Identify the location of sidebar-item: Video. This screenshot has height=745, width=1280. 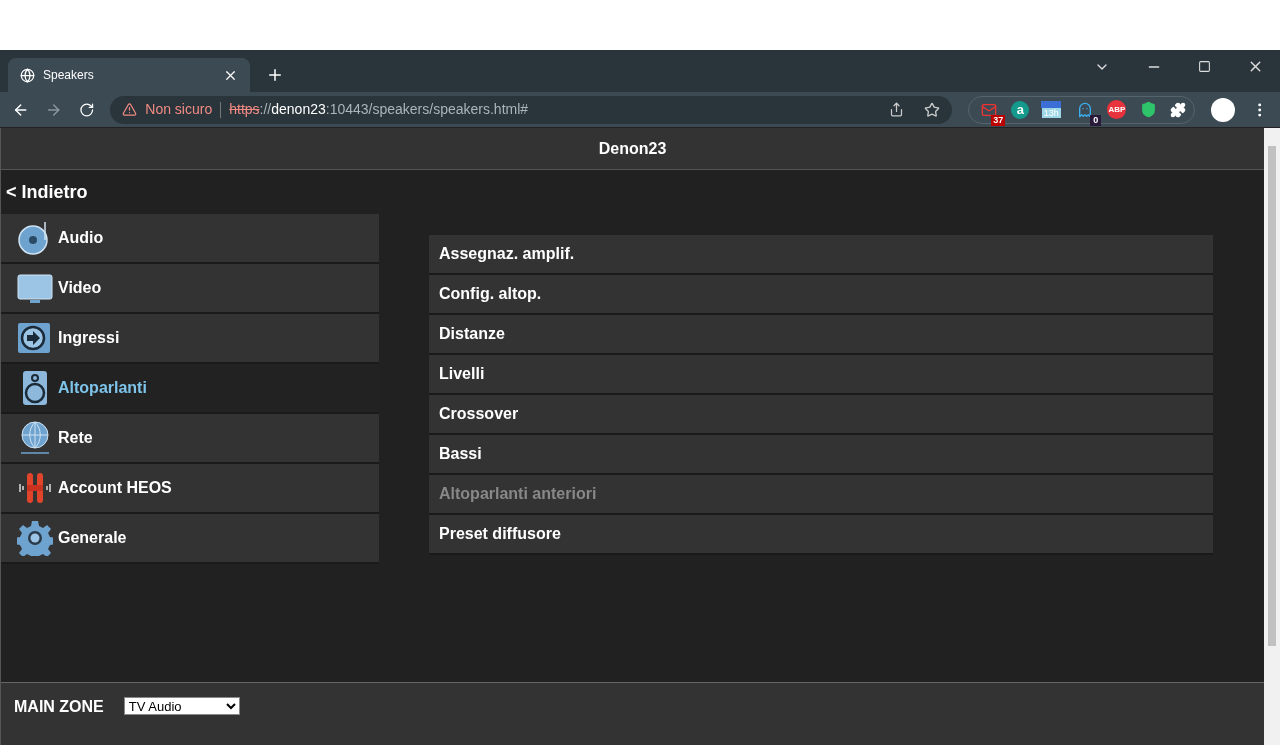
(190, 289).